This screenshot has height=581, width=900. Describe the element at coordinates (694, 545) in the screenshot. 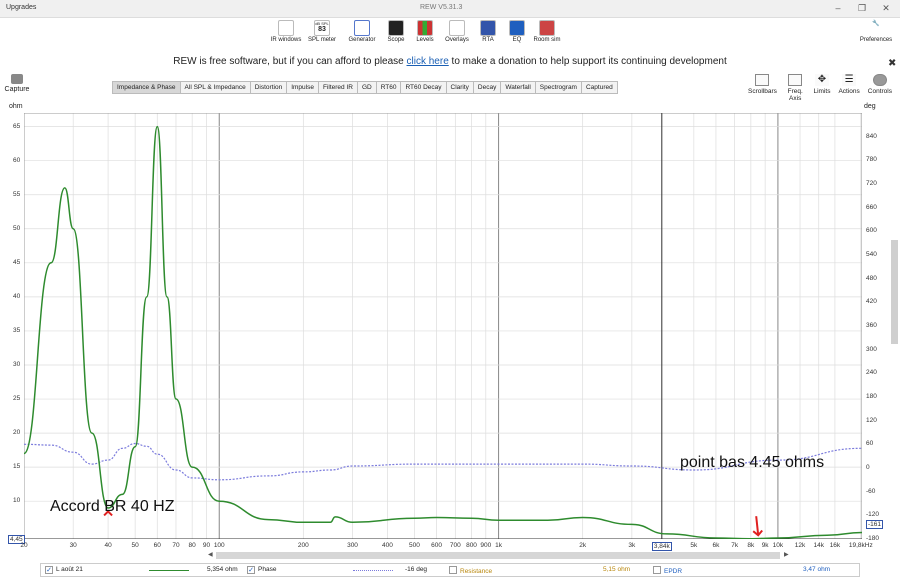

I see `x-tick-label: 5k` at that location.